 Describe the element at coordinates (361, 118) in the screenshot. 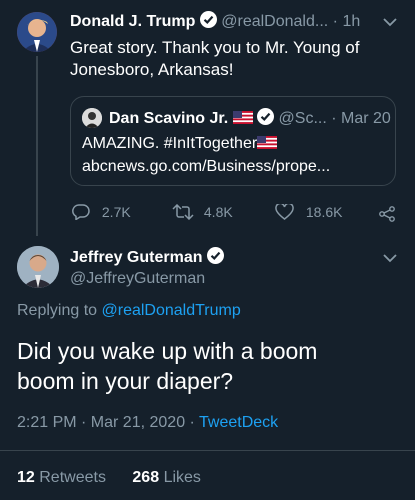

I see `quoted-time: · Mar 20` at that location.